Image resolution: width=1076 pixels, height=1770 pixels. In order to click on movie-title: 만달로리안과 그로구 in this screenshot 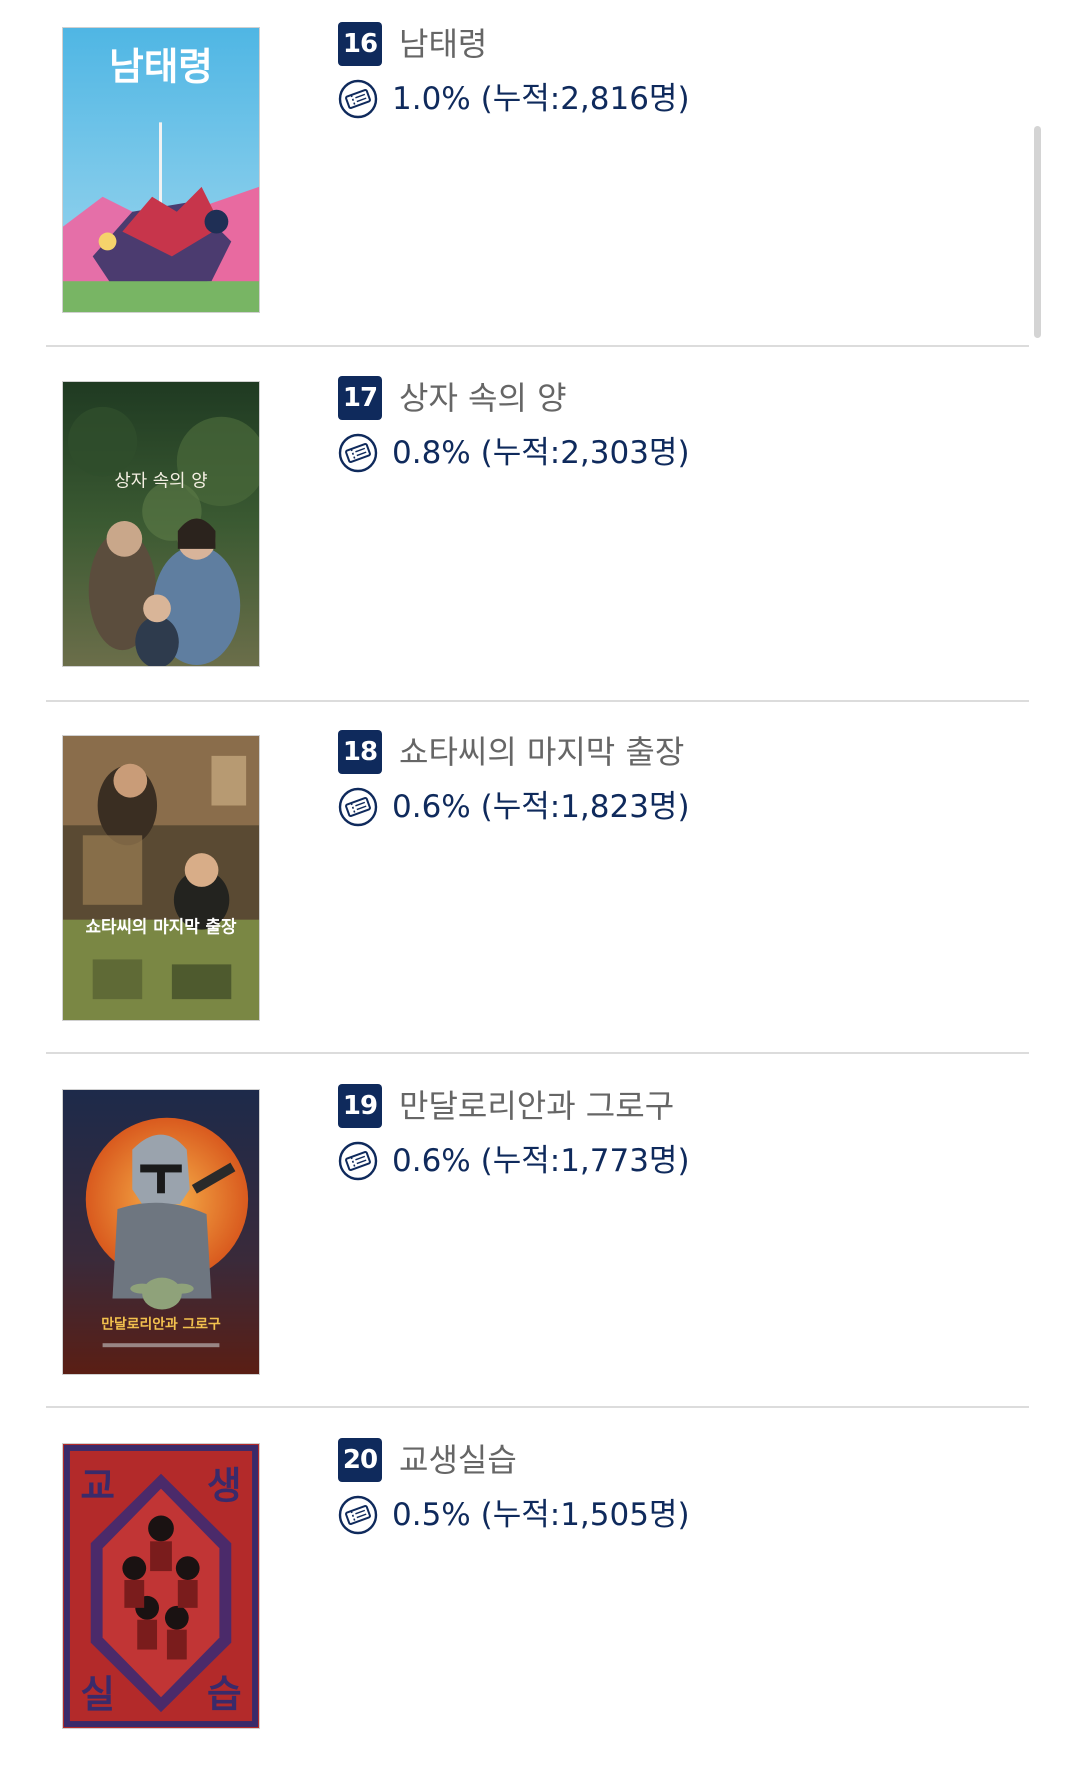, I will do `click(536, 1106)`.